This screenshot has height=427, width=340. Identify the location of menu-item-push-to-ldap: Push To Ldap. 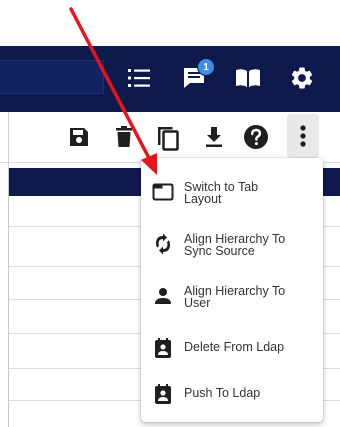
(232, 396).